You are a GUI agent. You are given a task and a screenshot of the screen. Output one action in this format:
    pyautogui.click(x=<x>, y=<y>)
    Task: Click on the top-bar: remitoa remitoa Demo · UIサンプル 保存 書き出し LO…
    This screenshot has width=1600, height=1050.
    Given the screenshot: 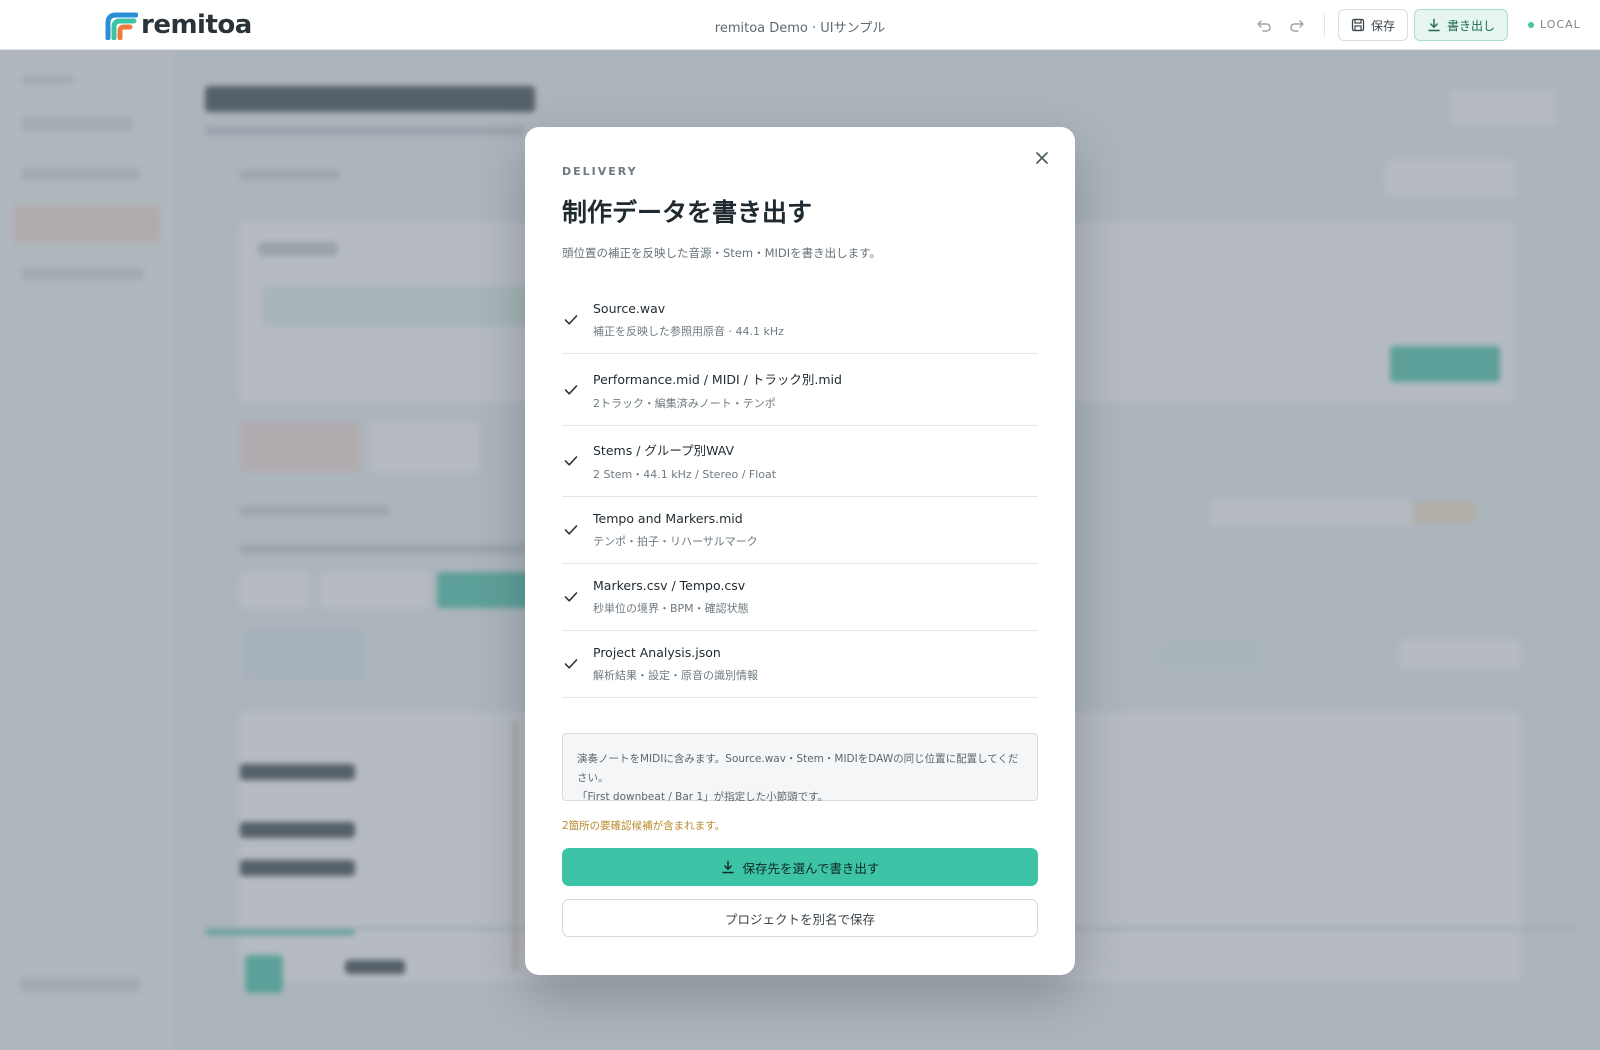 What is the action you would take?
    pyautogui.click(x=800, y=25)
    